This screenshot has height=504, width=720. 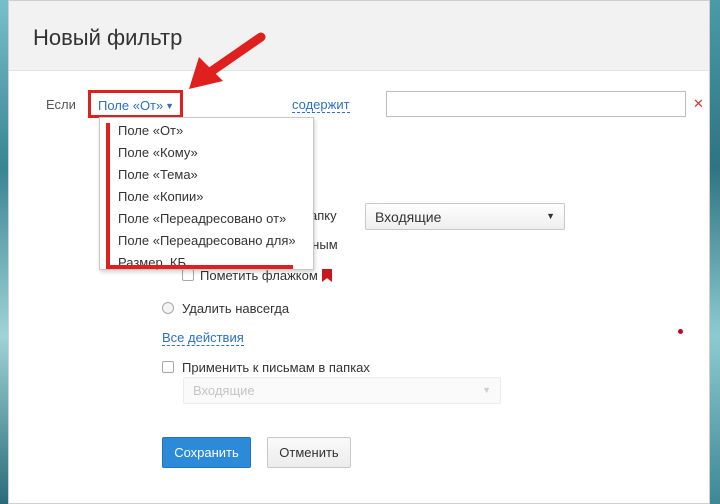 I want to click on dialog-title: Новый фильтр, so click(x=108, y=37).